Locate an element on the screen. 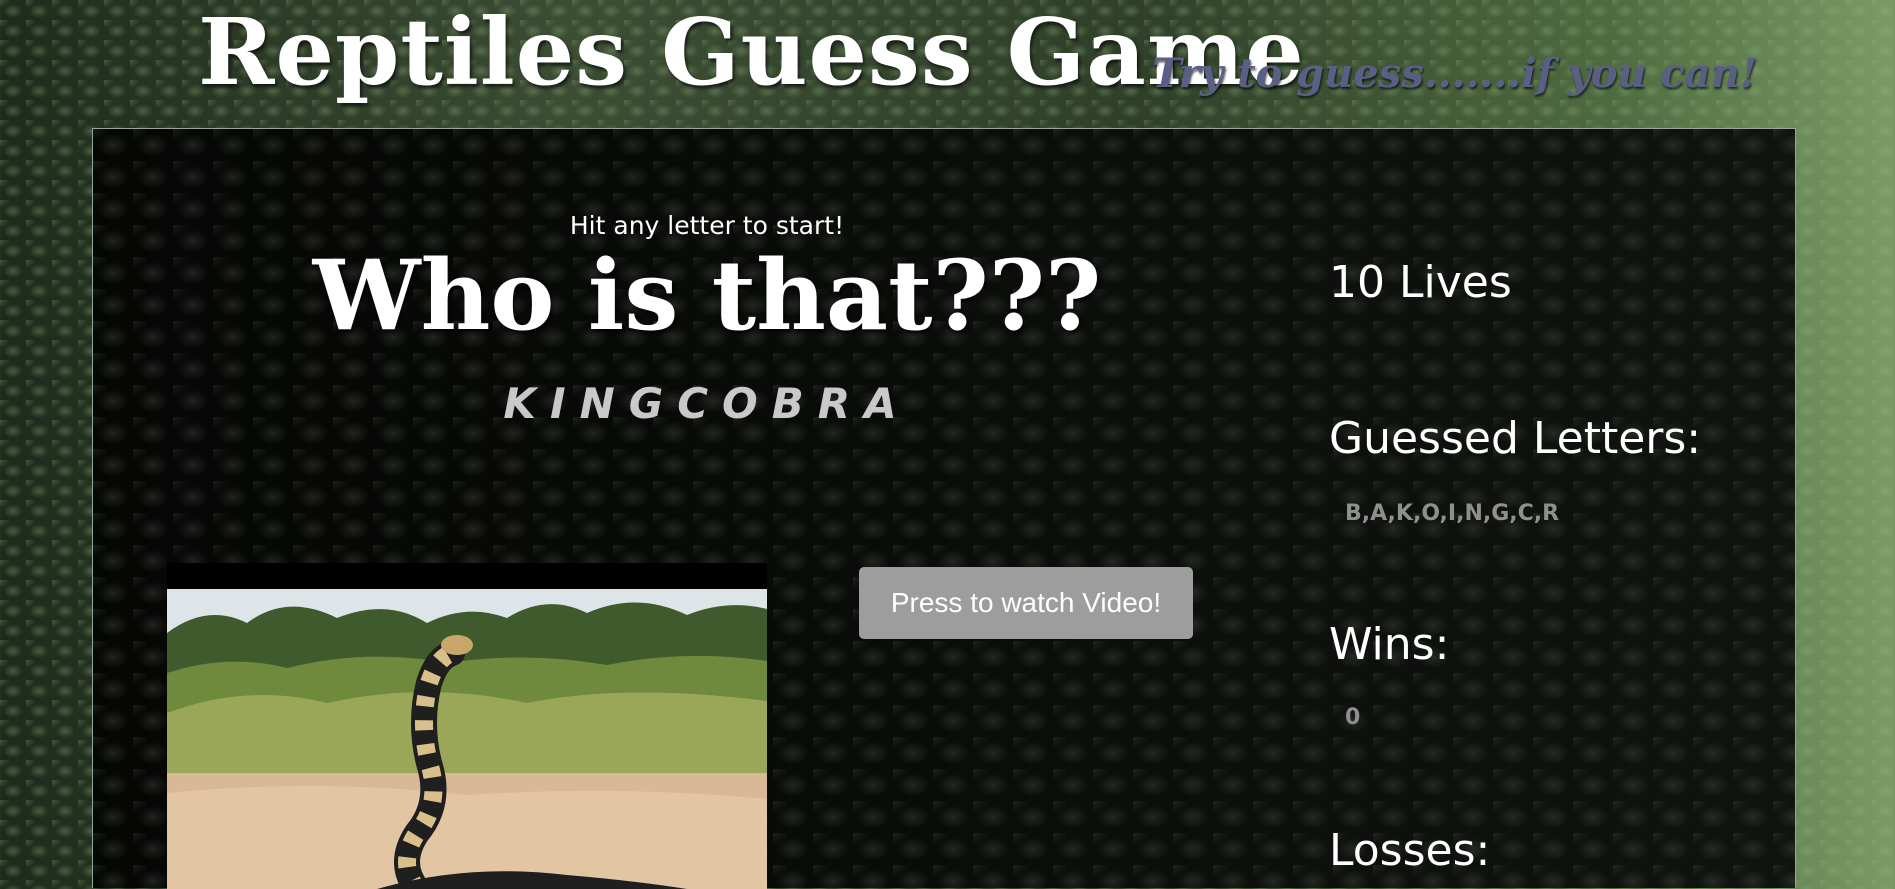  guessed-letters-label: Guessed Letters: is located at coordinates (1515, 438).